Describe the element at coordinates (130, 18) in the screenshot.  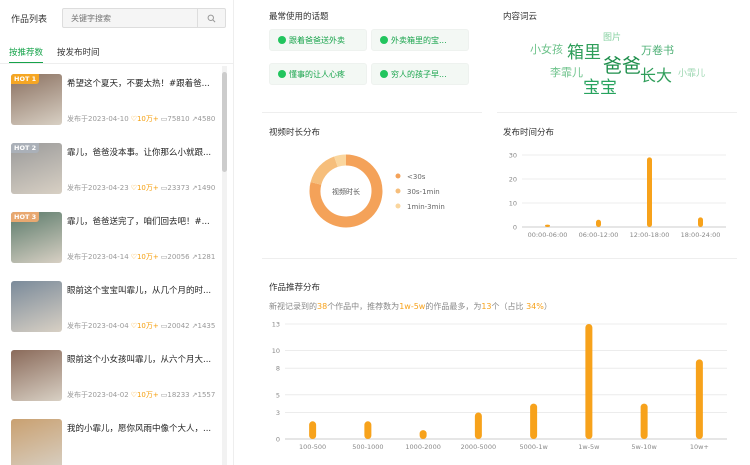
I see `search-input` at that location.